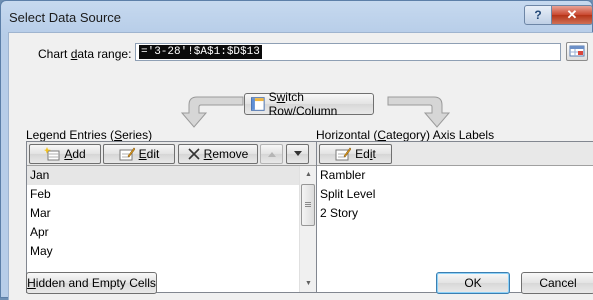 This screenshot has width=593, height=300. What do you see at coordinates (258, 104) in the screenshot?
I see `switch-row-column-icon` at bounding box center [258, 104].